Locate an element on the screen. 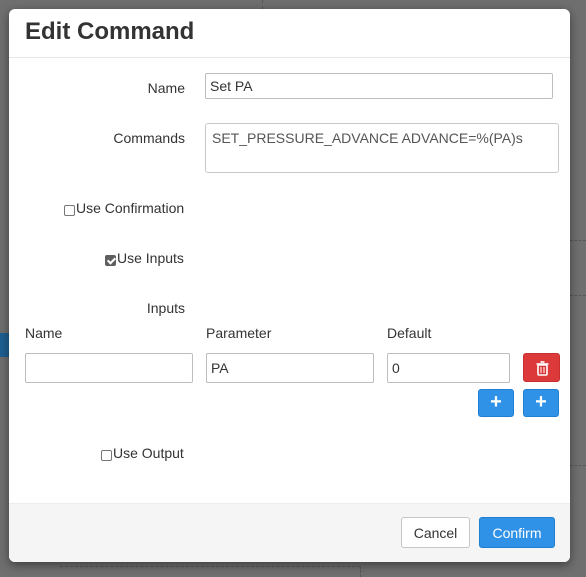  input-parameter-field is located at coordinates (290, 368).